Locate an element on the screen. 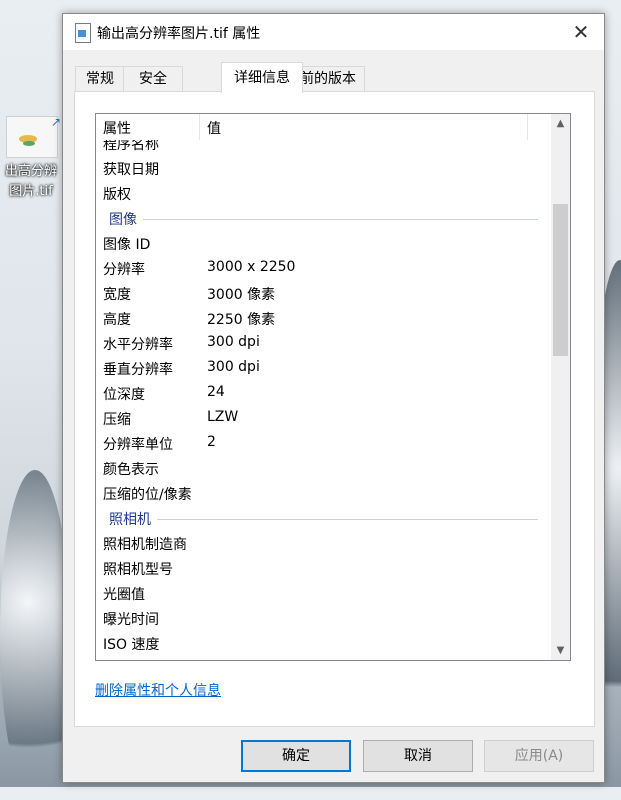 The image size is (621, 800). list-item: 照相机制造商 is located at coordinates (323, 543).